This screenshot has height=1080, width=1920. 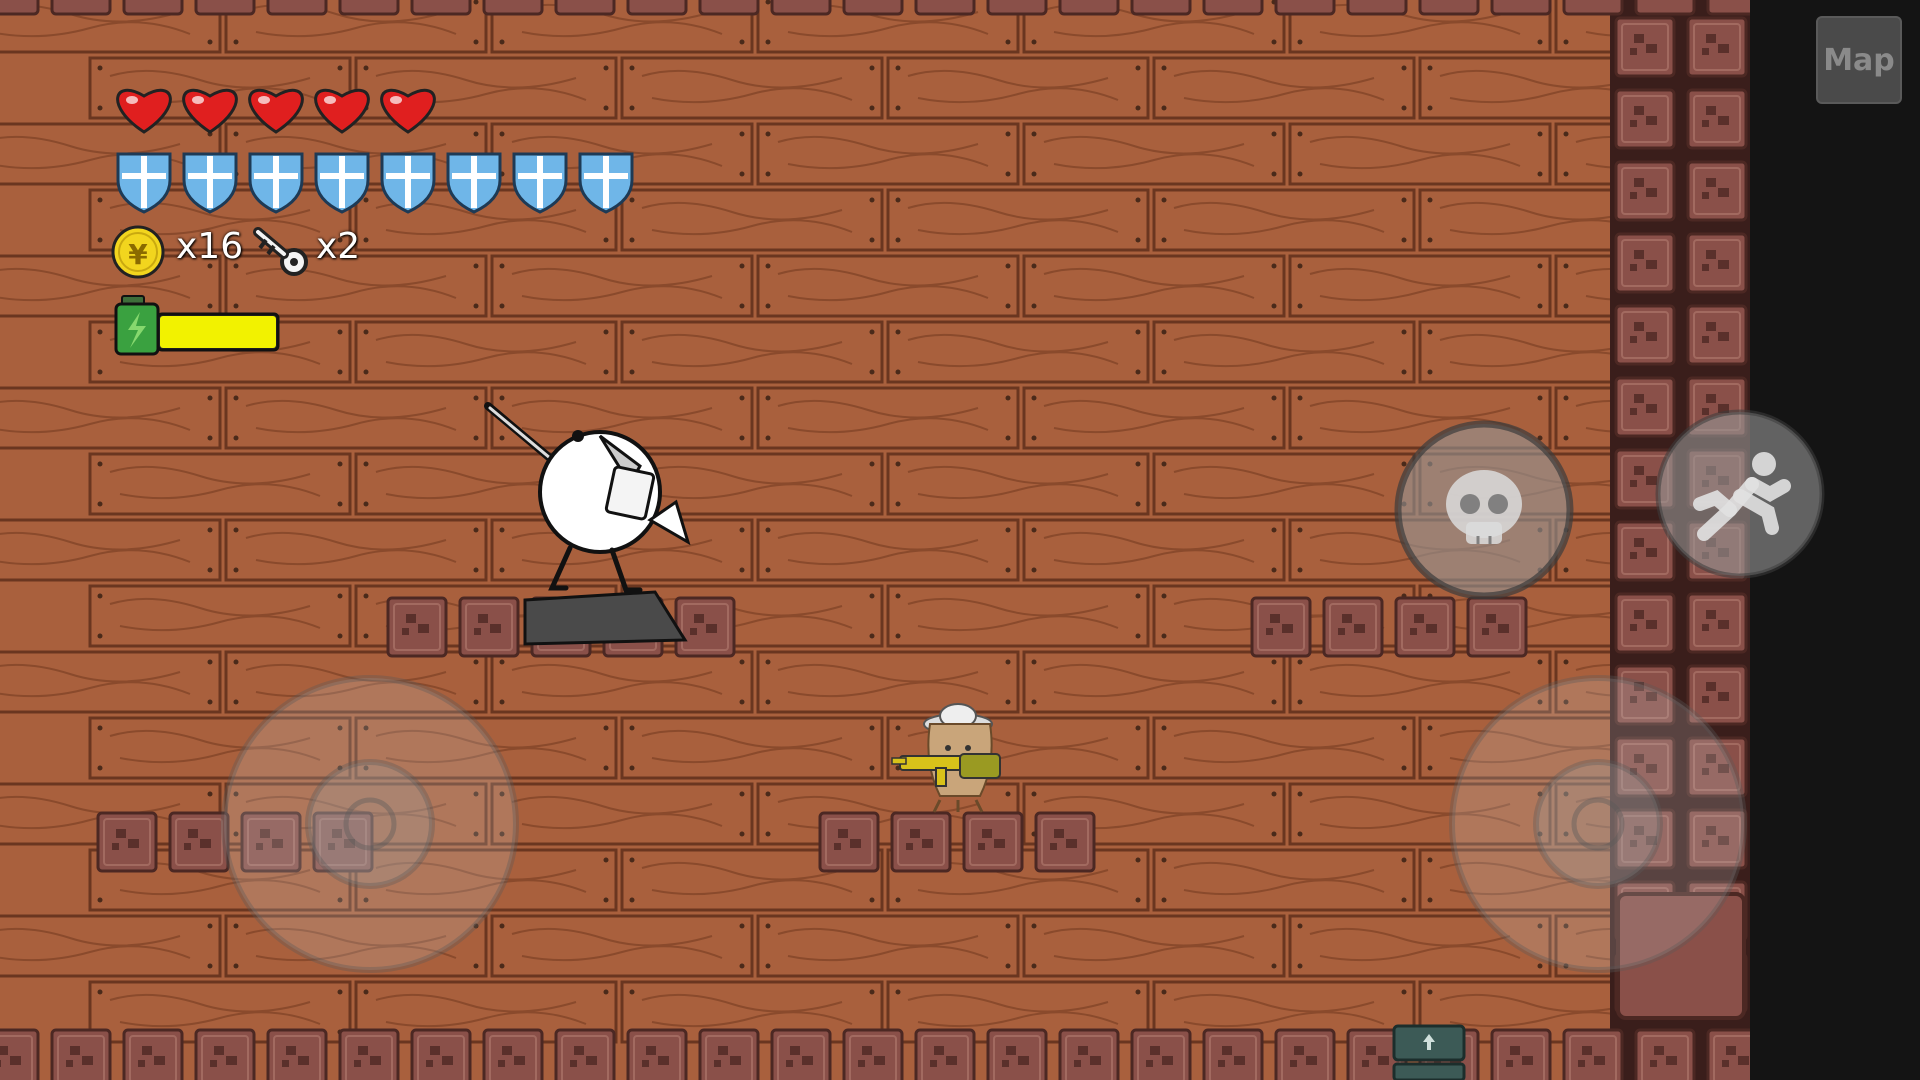 What do you see at coordinates (1484, 510) in the screenshot?
I see `skill-button` at bounding box center [1484, 510].